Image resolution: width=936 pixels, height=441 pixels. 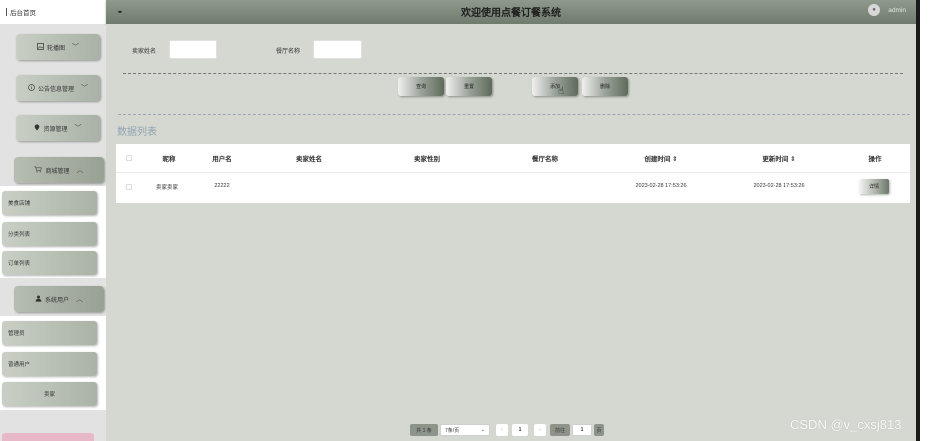 What do you see at coordinates (560, 430) in the screenshot?
I see `goto-label: 前往` at bounding box center [560, 430].